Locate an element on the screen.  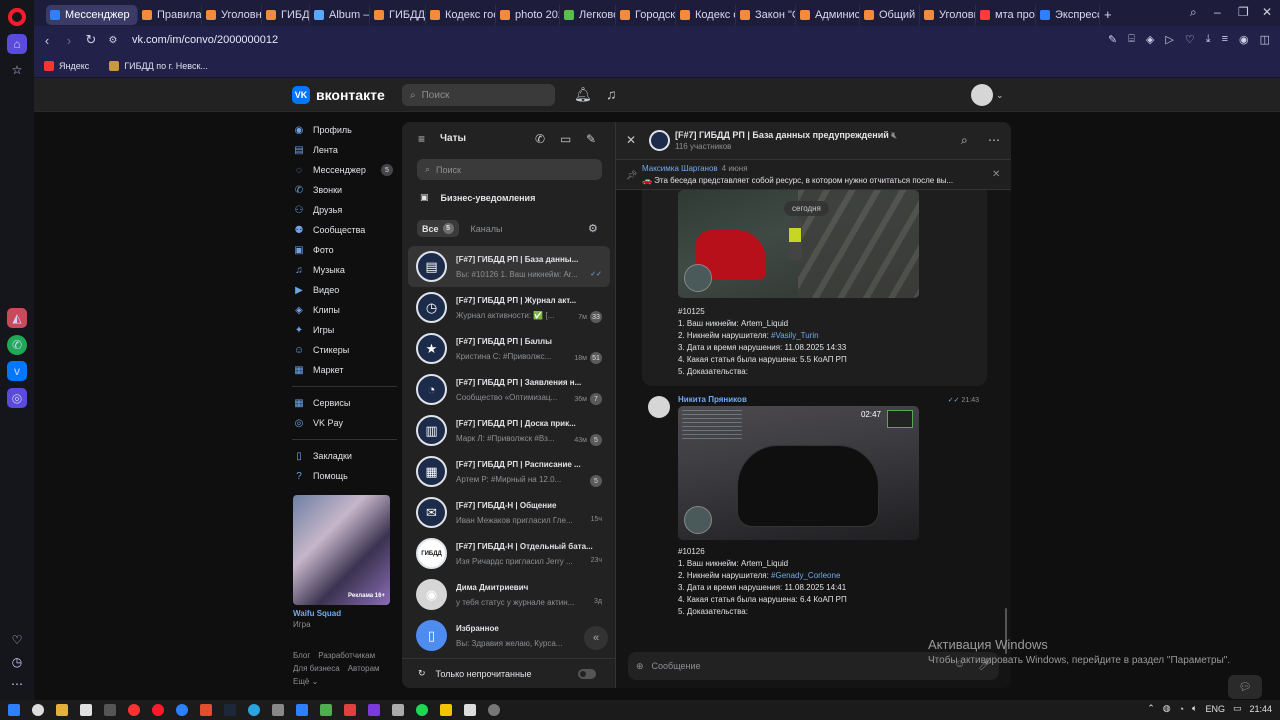
minecraft-icon is located at coordinates (326, 710).